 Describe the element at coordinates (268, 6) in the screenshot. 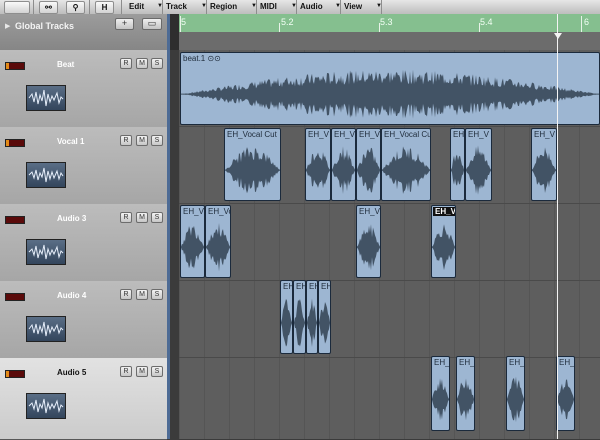

I see `midi-menu-label: MIDI` at that location.